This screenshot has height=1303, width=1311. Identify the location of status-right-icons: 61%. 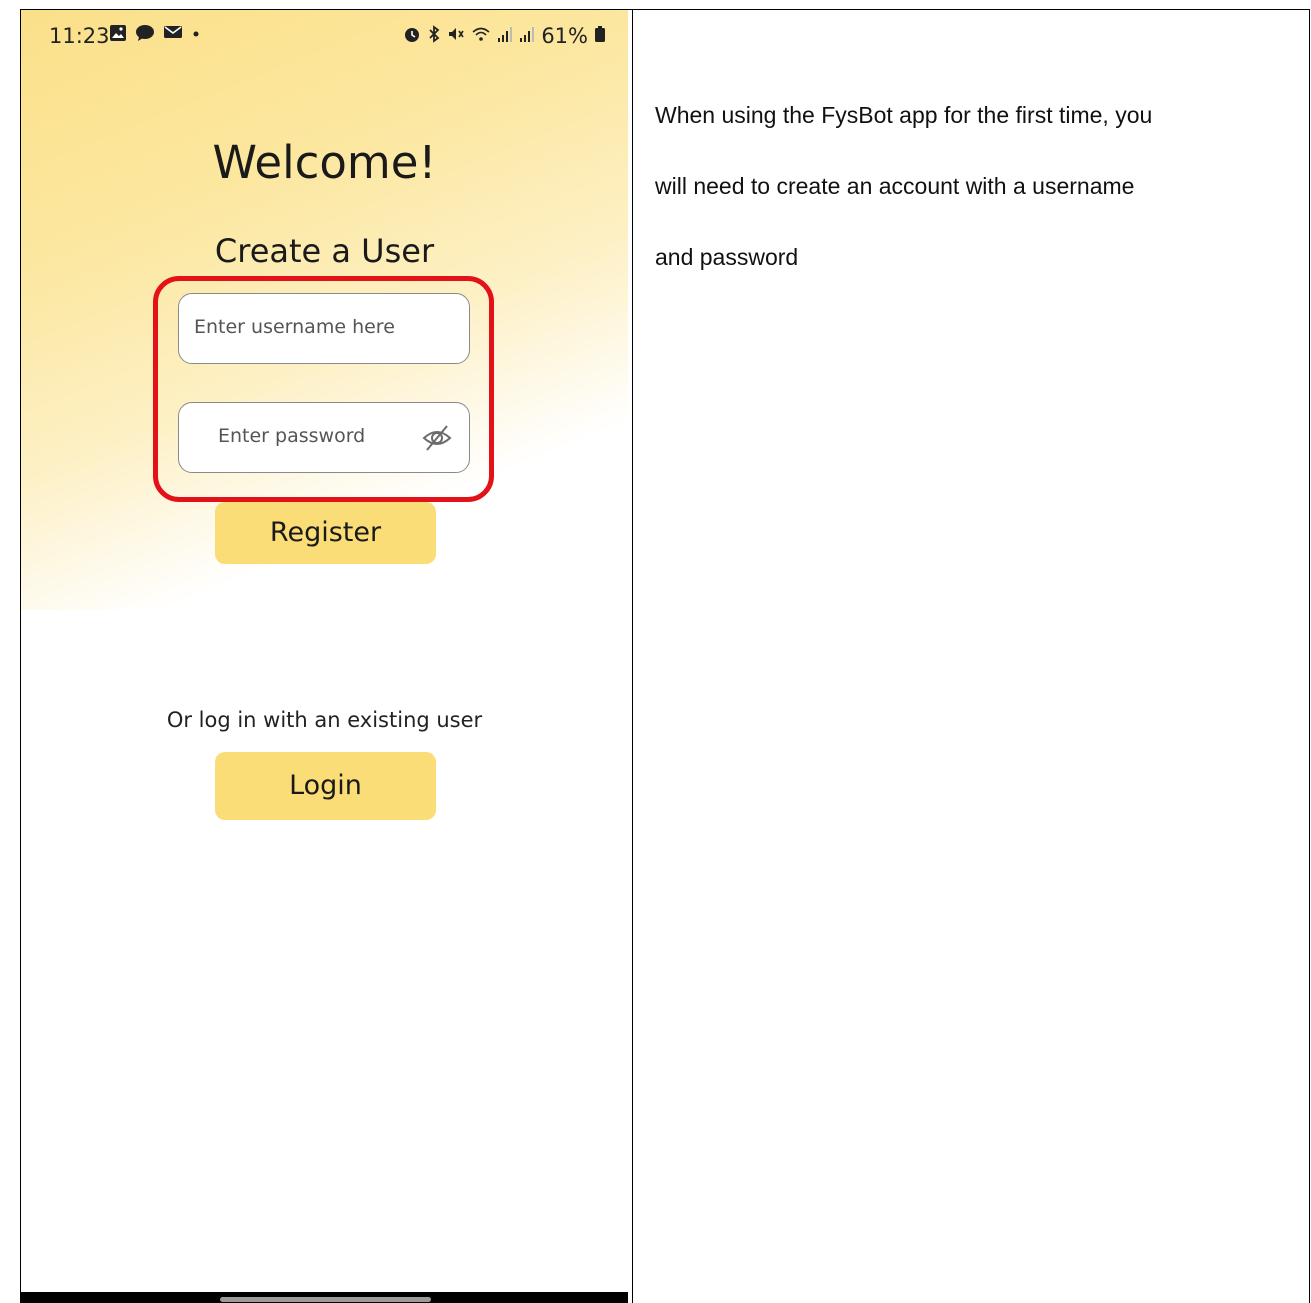
(504, 36).